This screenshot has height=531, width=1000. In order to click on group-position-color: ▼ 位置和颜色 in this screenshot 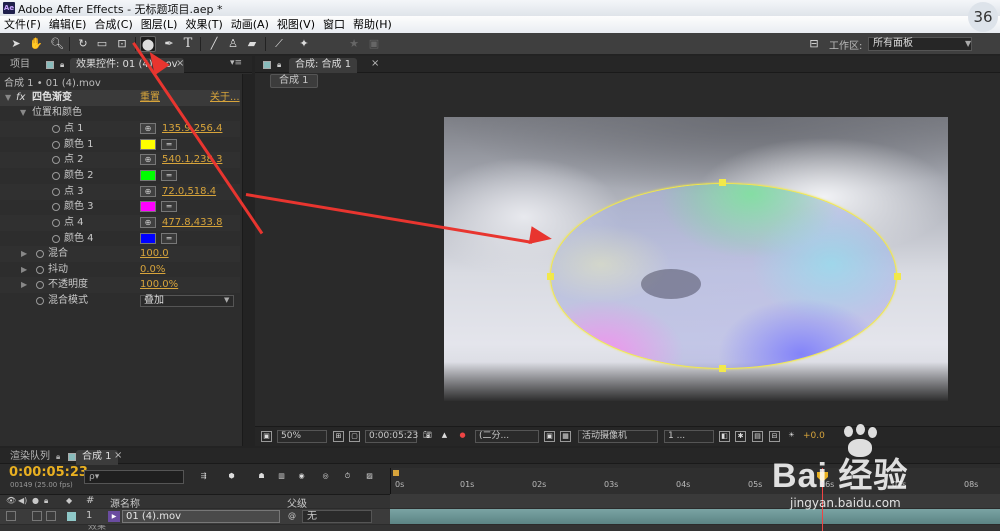, I will do `click(120, 113)`.